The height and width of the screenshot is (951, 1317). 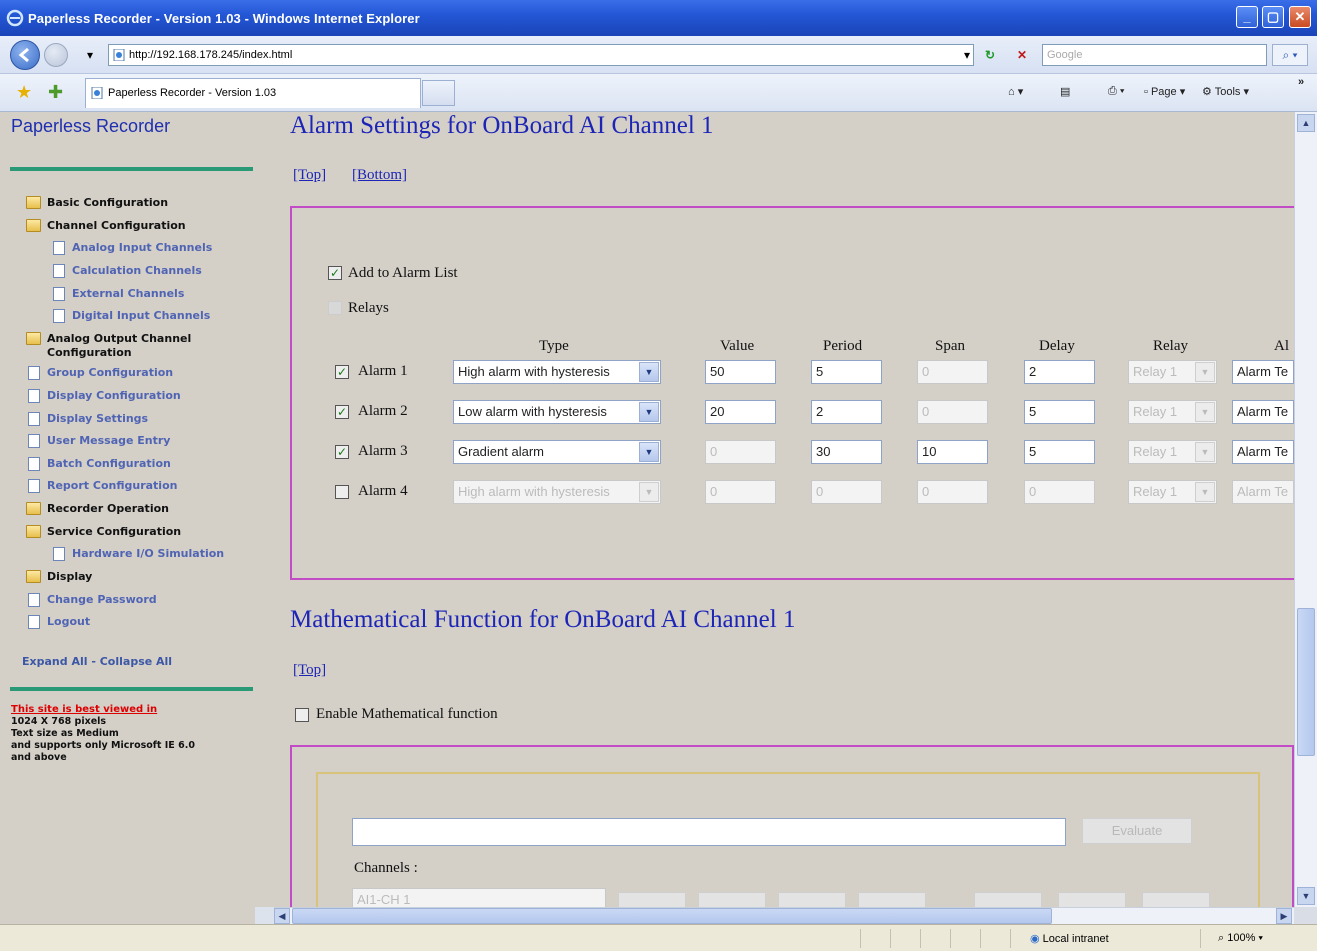 What do you see at coordinates (309, 670) in the screenshot?
I see `math-top-link: [Top]` at bounding box center [309, 670].